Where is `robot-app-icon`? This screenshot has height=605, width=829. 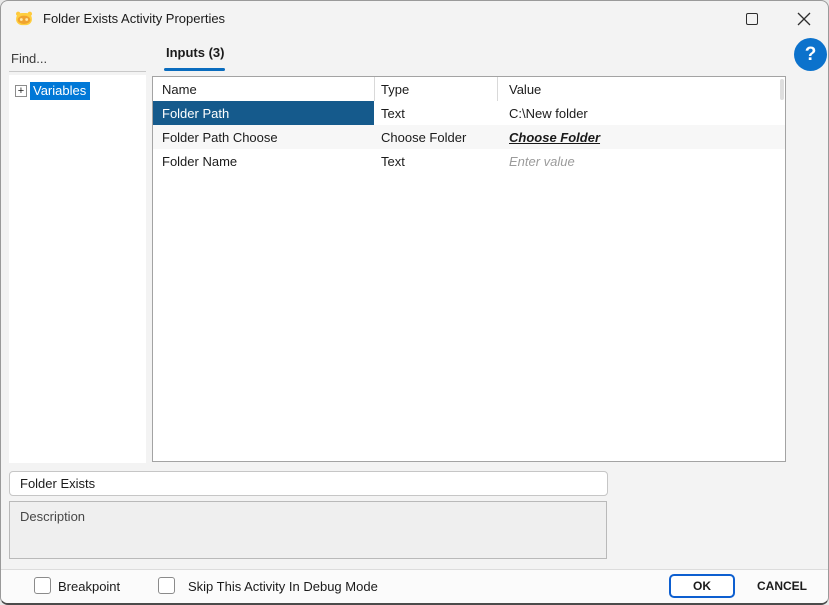 robot-app-icon is located at coordinates (24, 18).